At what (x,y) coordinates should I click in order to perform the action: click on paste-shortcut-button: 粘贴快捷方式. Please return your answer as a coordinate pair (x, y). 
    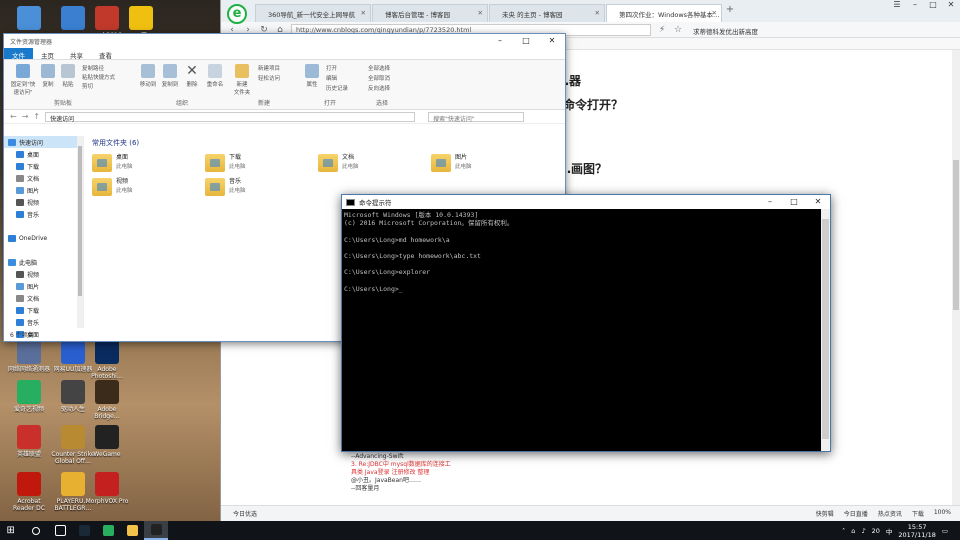
    Looking at the image, I should click on (98, 77).